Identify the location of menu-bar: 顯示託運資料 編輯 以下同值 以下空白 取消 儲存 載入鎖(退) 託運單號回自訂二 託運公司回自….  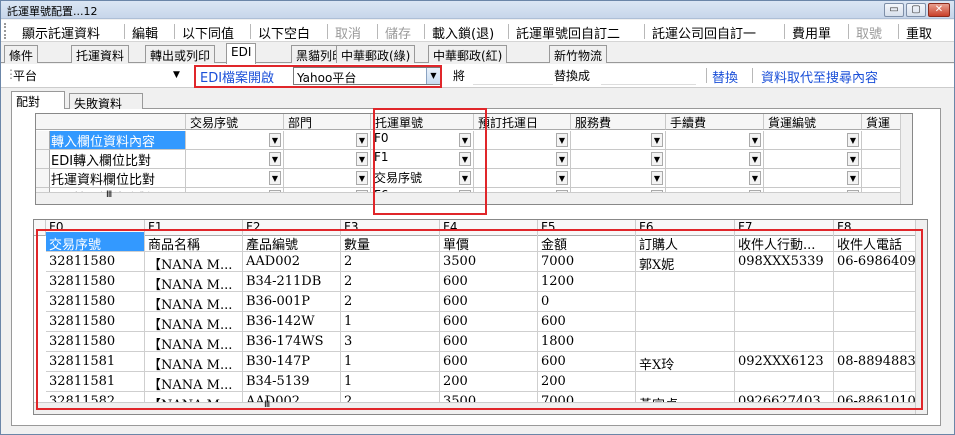
(477, 31).